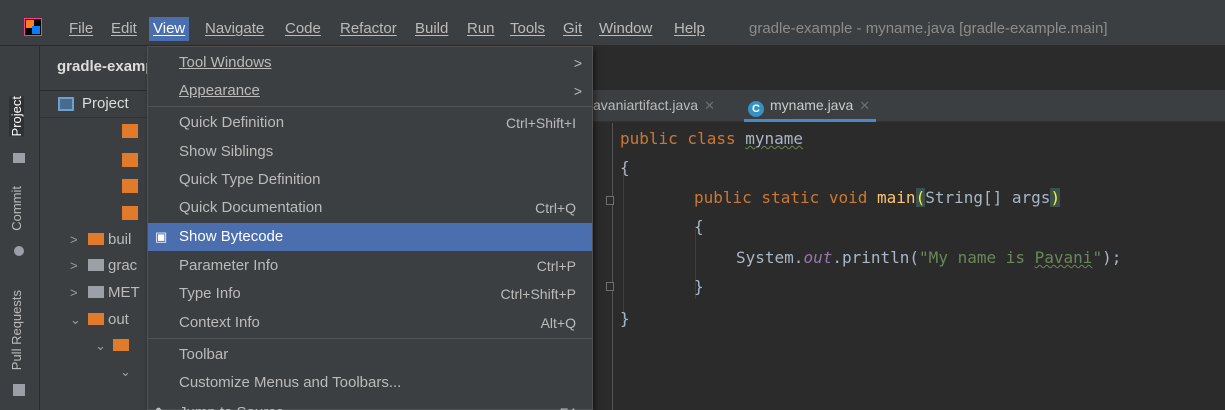  Describe the element at coordinates (105, 293) in the screenshot. I see `tree-item-meta-inf: > MET` at that location.